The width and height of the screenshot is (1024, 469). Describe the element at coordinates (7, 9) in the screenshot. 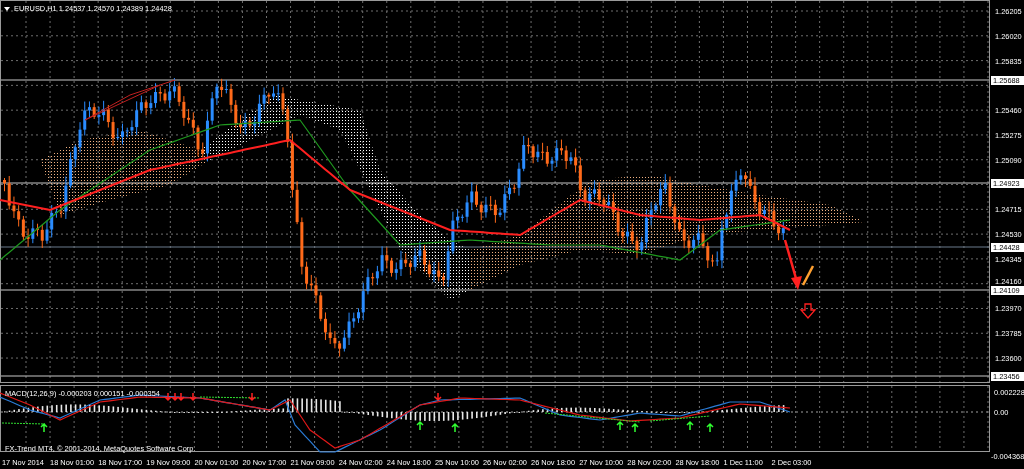

I see `dropdown-triangle-icon` at that location.